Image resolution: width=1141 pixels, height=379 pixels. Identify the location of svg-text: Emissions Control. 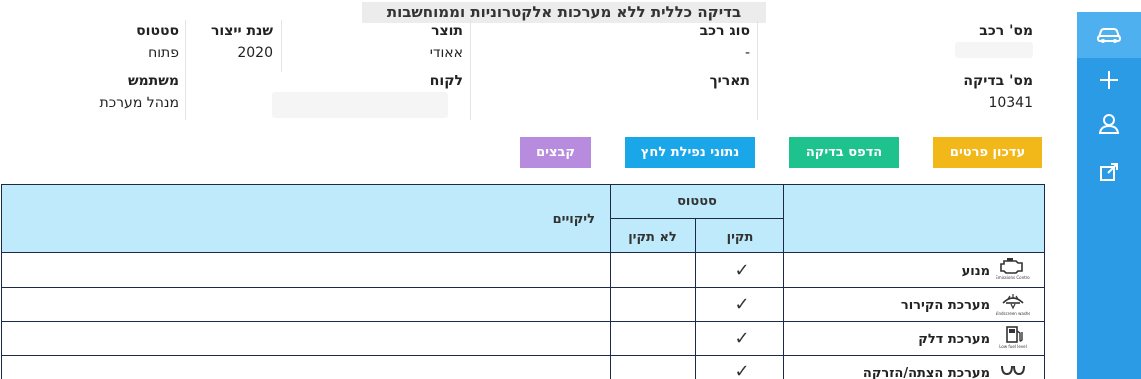
(1013, 277).